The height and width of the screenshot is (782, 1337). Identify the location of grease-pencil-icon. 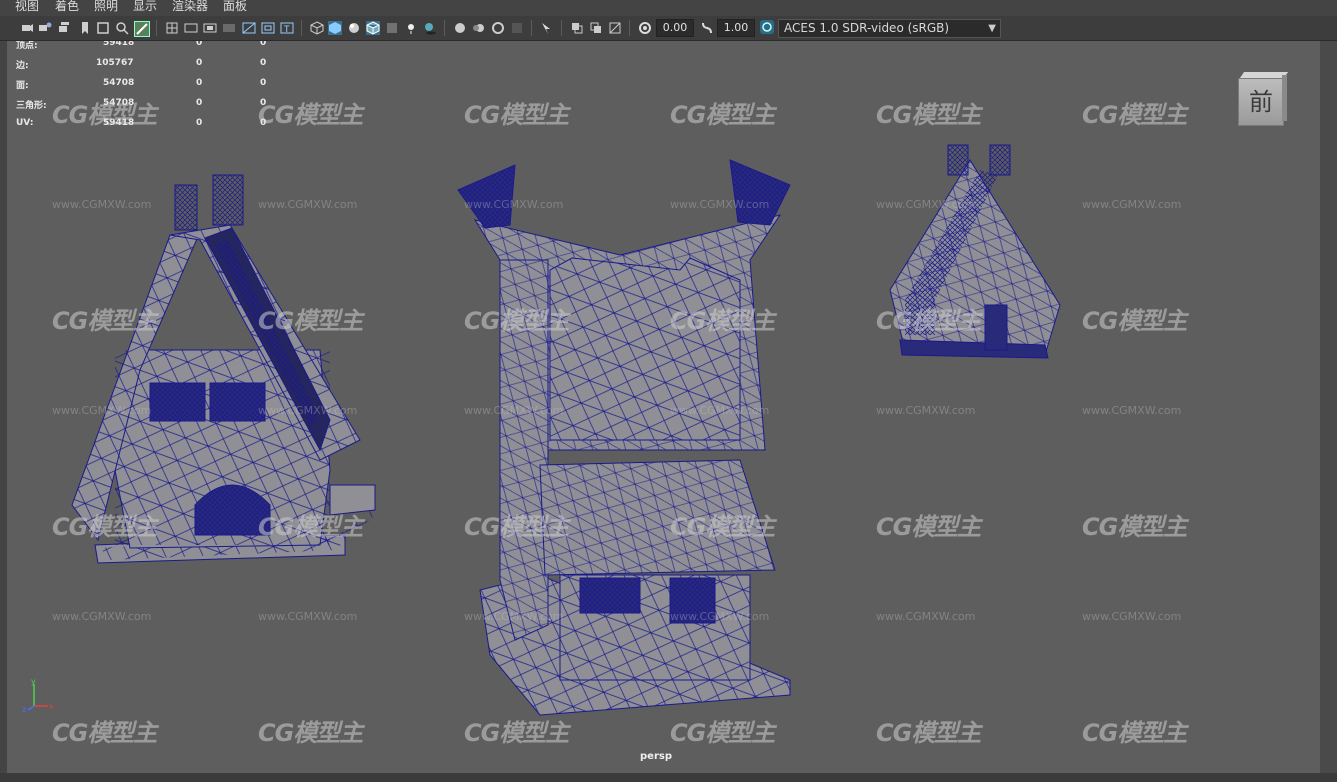
(142, 29).